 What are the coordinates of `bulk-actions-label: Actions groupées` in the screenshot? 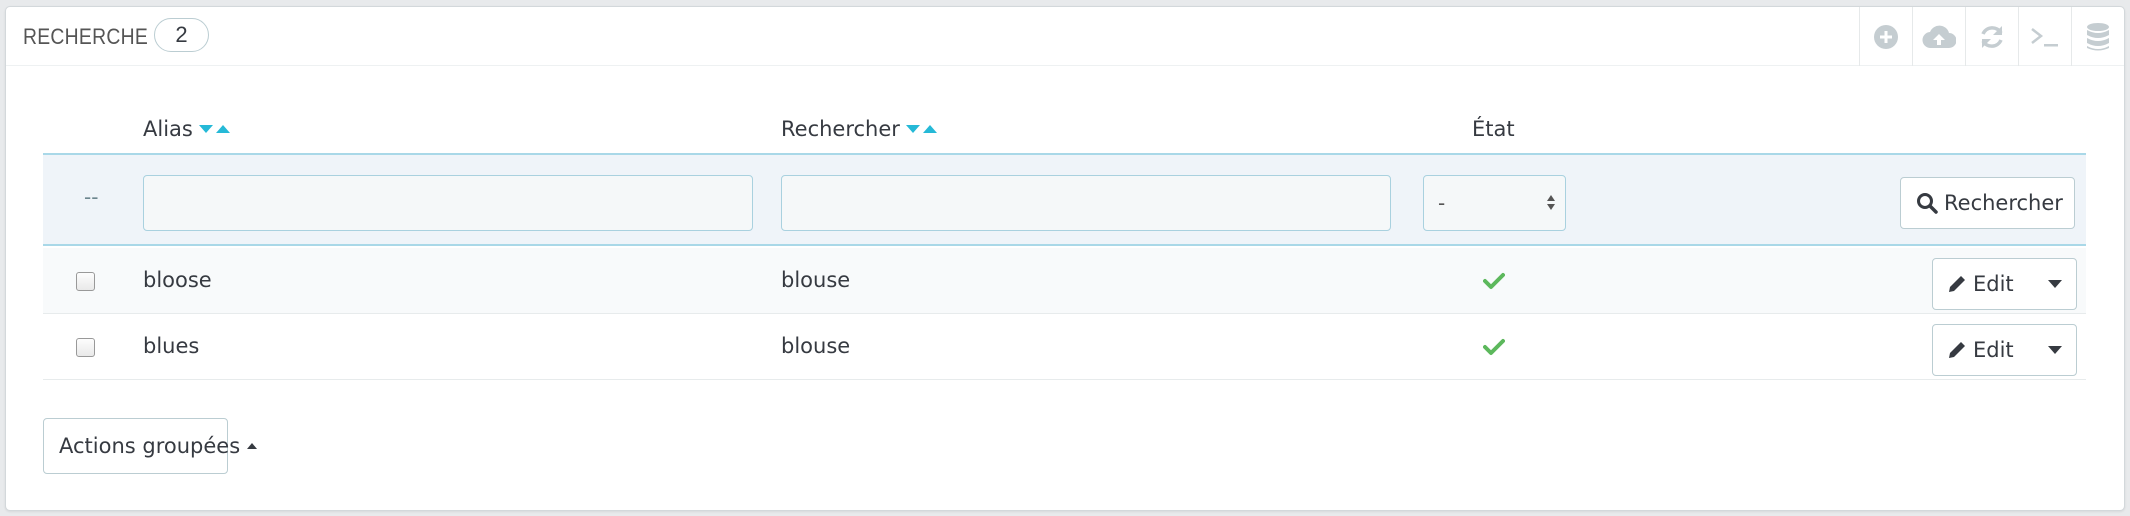 It's located at (150, 446).